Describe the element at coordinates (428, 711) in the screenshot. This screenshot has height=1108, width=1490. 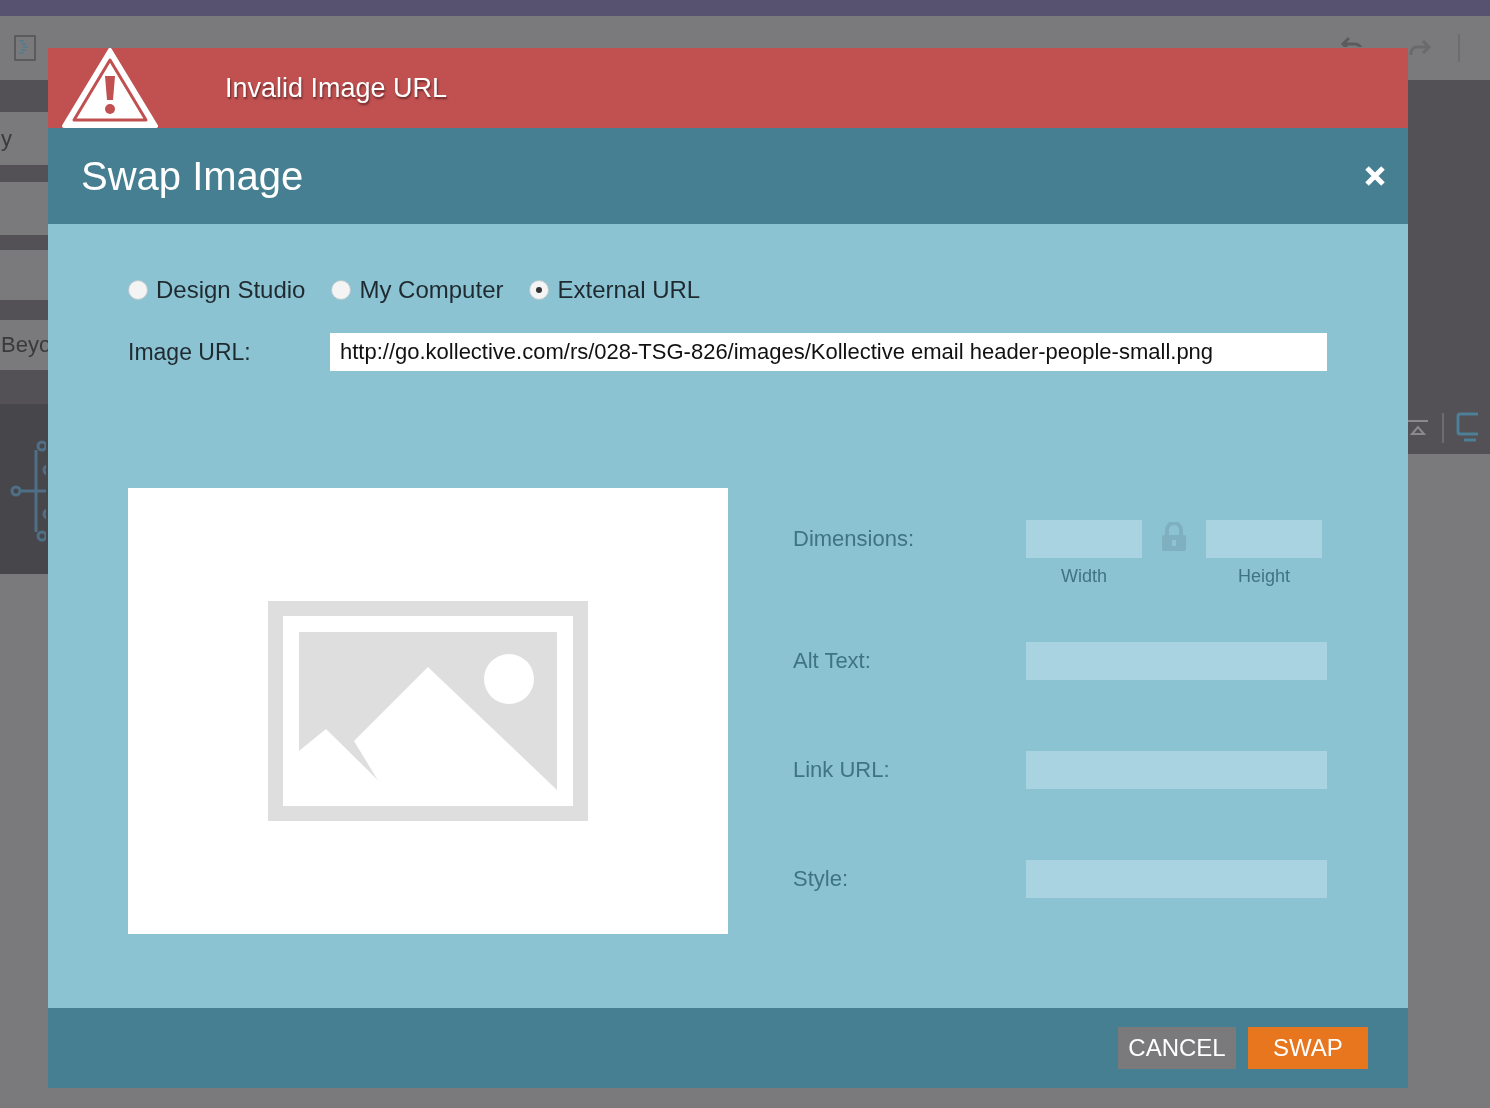
I see `image-placeholder-icon` at that location.